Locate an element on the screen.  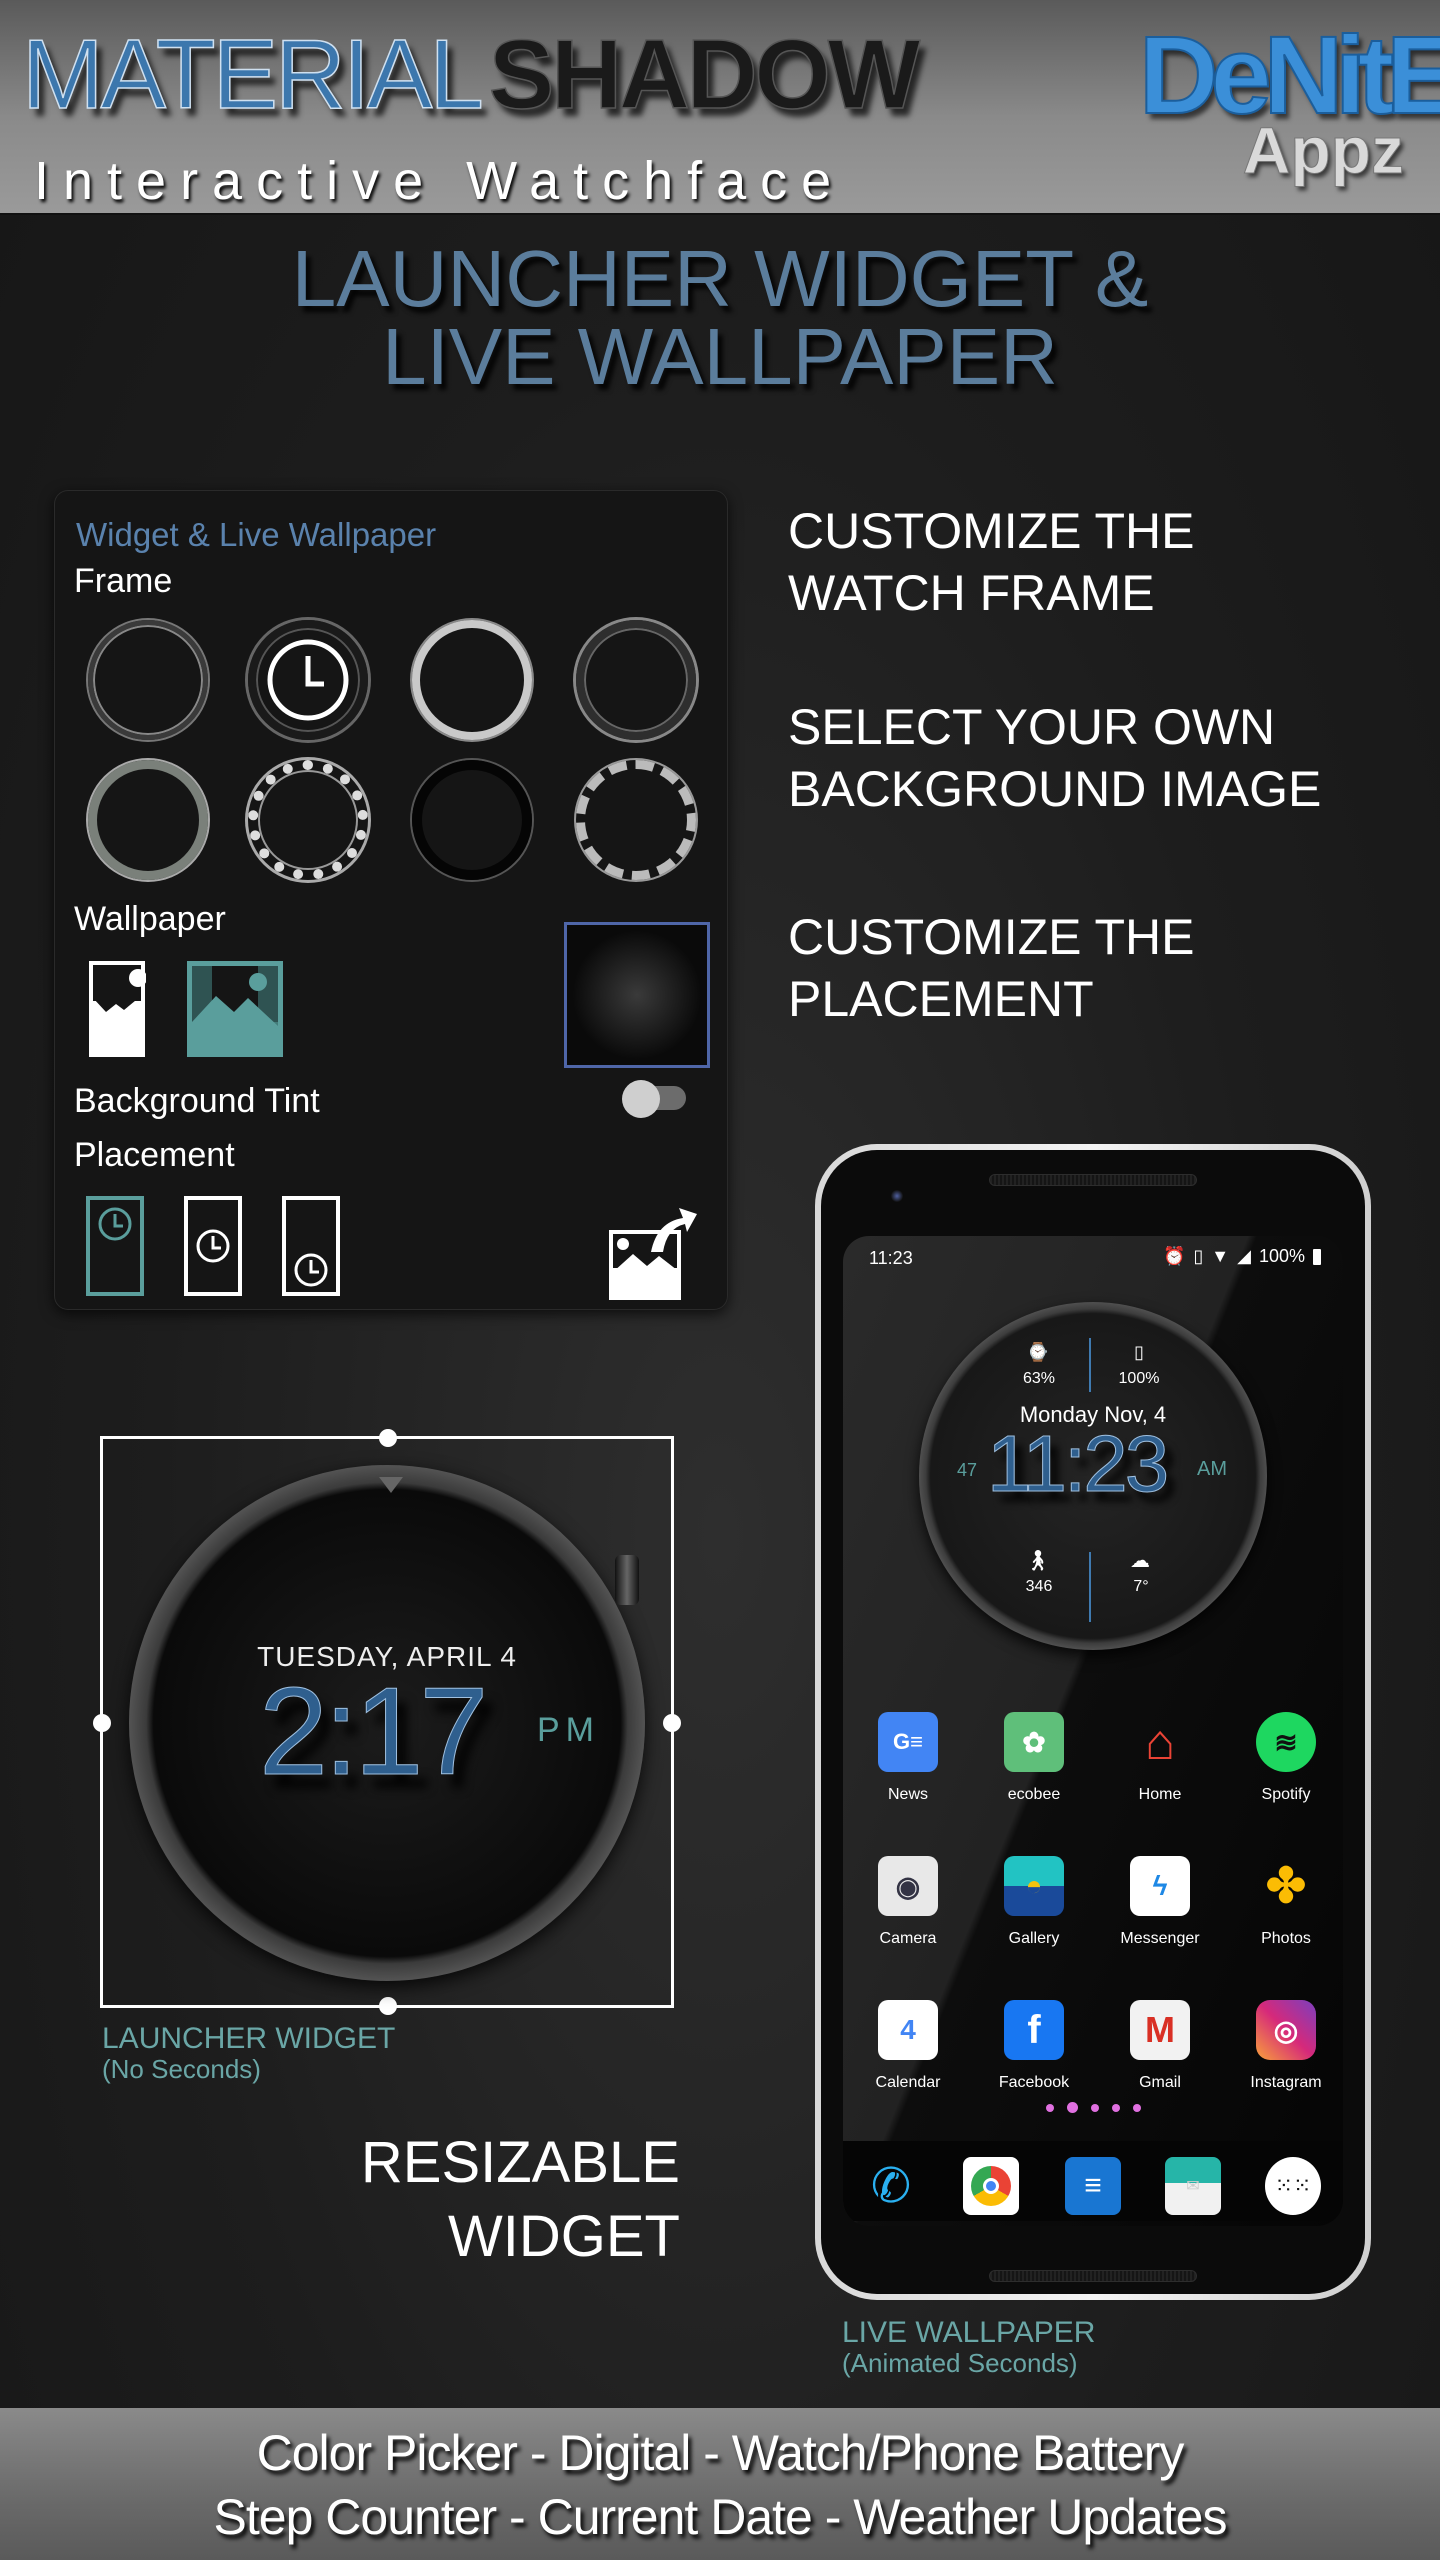
app-label: Instagram is located at coordinates (1286, 2082).